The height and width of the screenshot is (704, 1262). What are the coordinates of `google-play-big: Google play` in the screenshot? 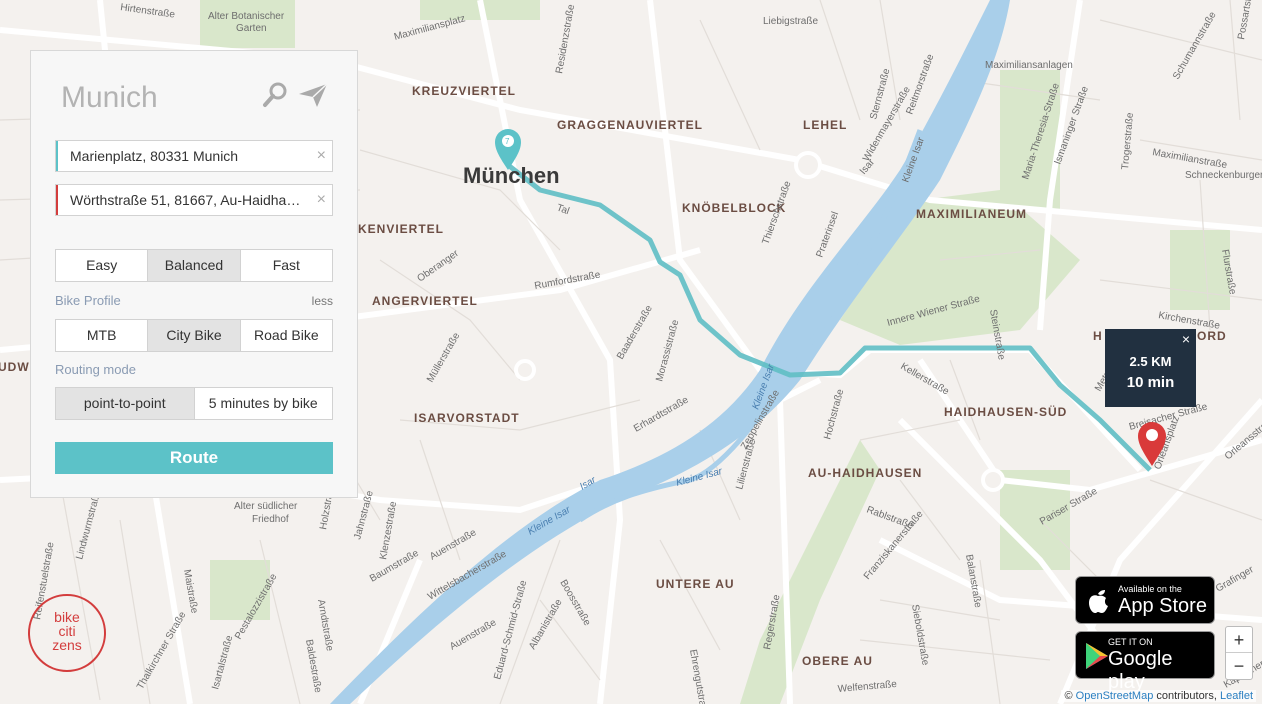 It's located at (1140, 670).